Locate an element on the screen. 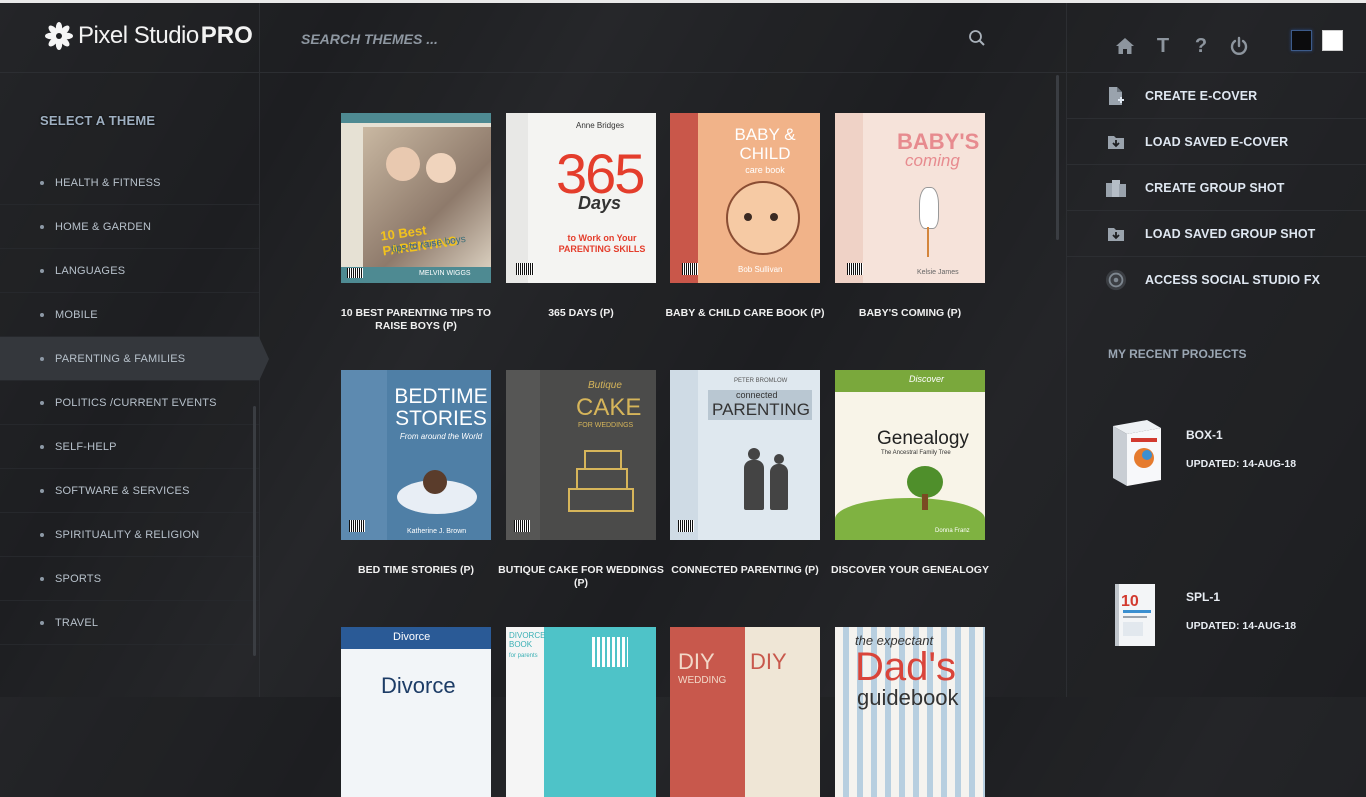 The width and height of the screenshot is (1366, 797). sidebar-scrollbar is located at coordinates (254, 531).